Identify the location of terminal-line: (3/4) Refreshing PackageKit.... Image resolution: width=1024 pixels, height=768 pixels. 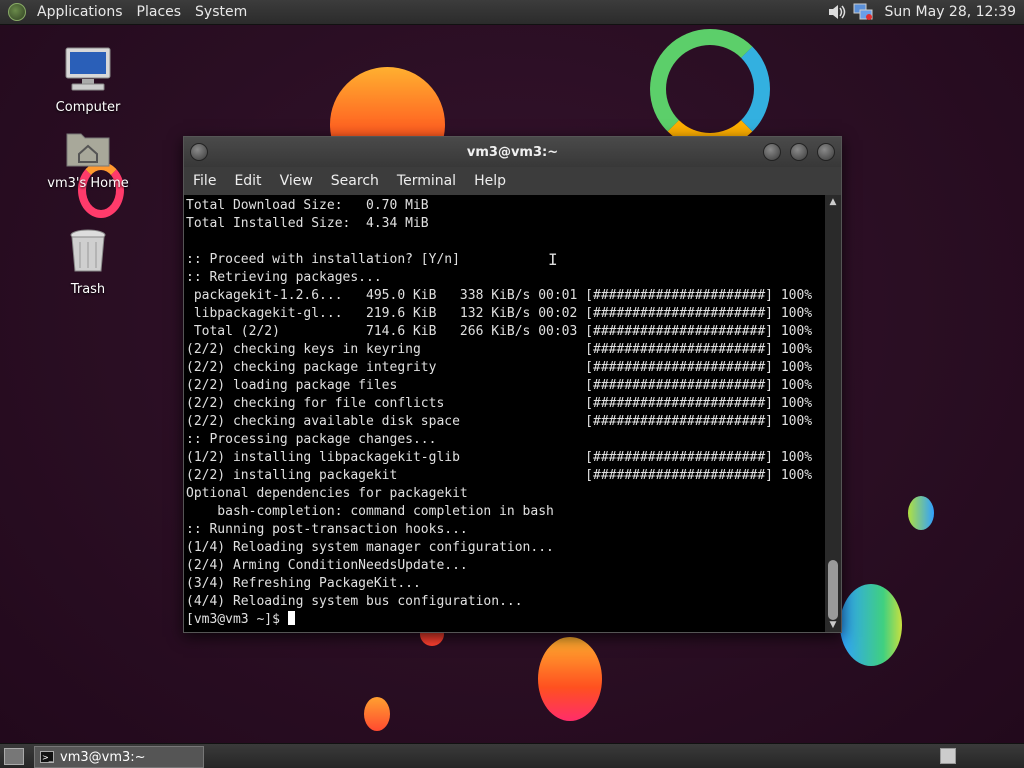
(303, 583).